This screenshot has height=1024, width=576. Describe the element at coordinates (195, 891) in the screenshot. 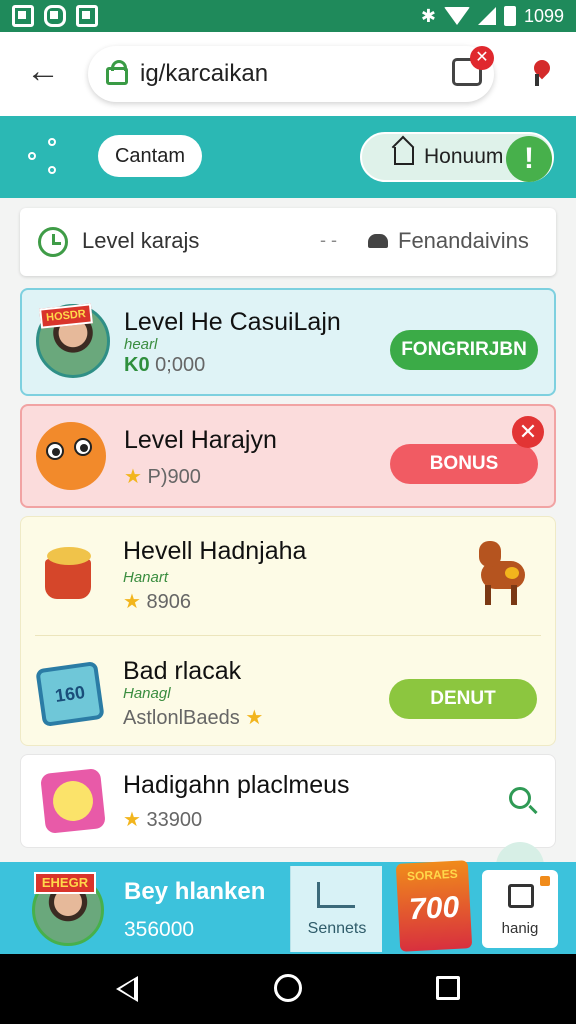

I see `user-name: Bey hlanken` at that location.